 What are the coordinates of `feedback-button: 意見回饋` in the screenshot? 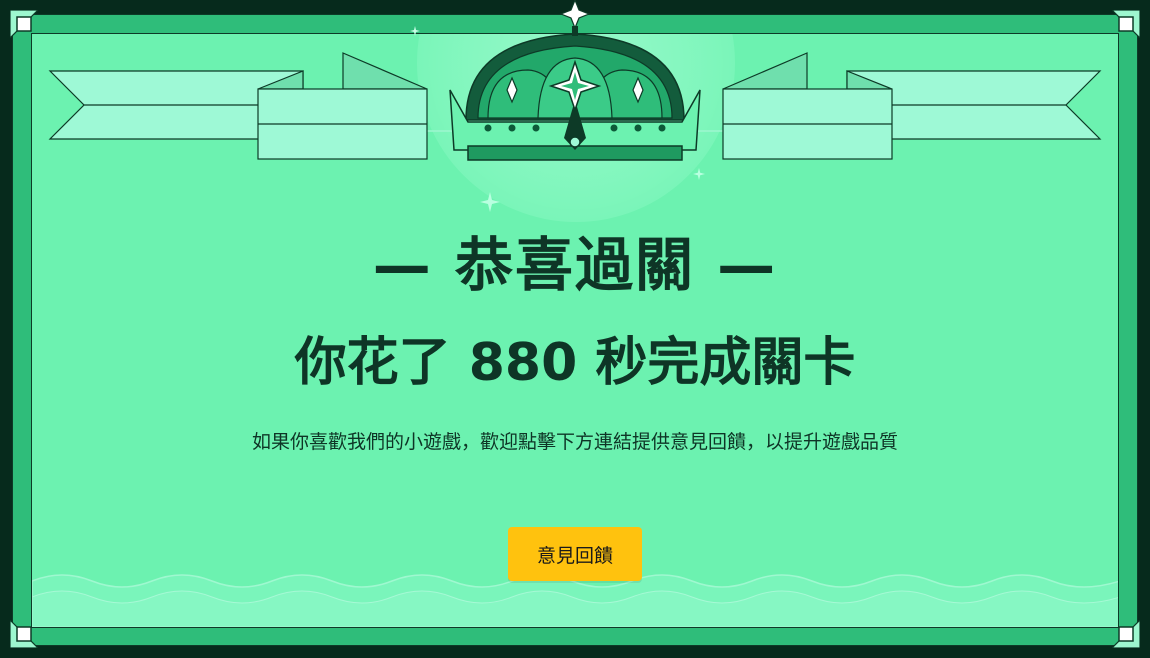 It's located at (575, 554).